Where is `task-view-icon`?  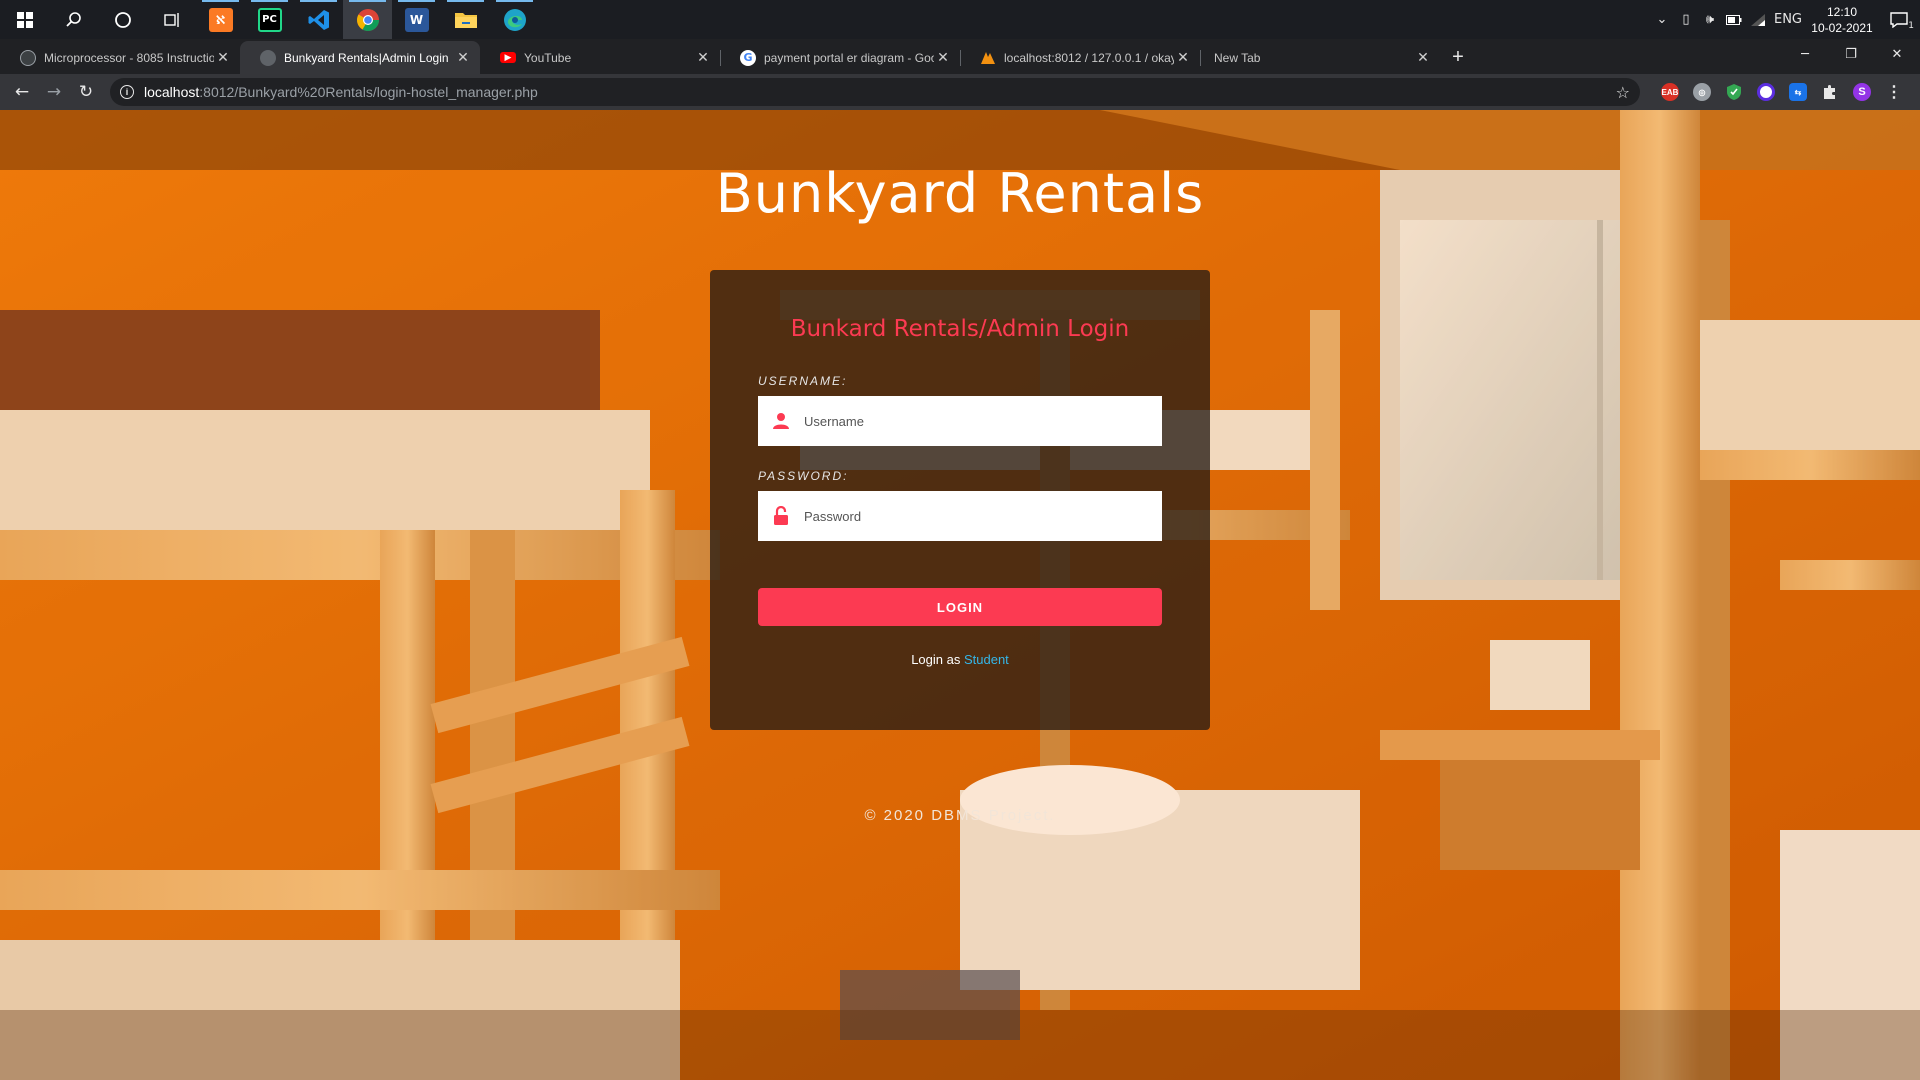
task-view-icon is located at coordinates (171, 19).